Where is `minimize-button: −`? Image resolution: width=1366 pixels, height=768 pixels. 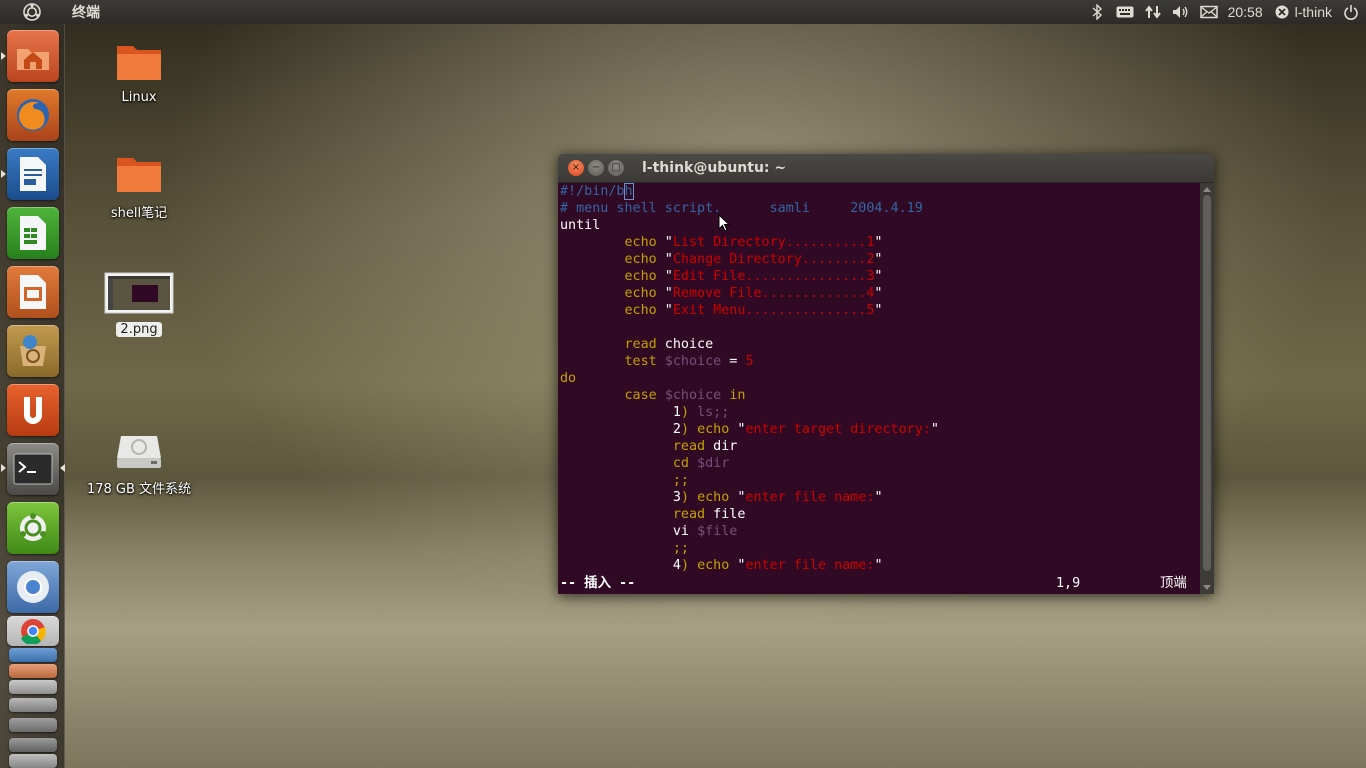 minimize-button: − is located at coordinates (596, 168).